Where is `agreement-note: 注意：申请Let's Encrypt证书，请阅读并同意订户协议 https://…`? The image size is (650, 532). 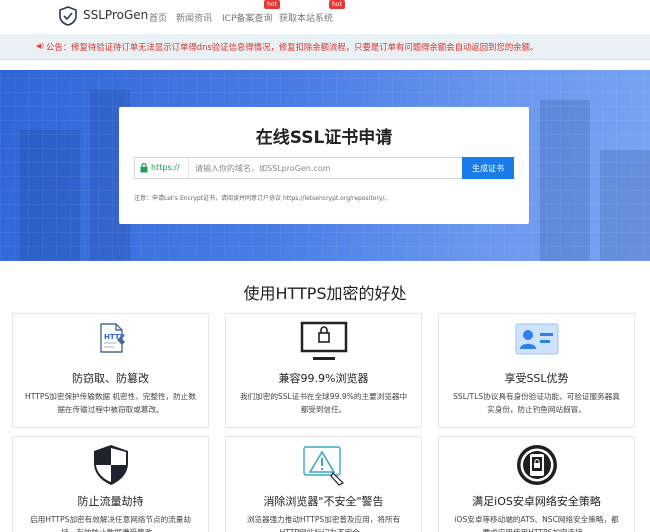
agreement-note: 注意：申请Let's Encrypt证书，请阅读并同意订户协议 https://… is located at coordinates (262, 198).